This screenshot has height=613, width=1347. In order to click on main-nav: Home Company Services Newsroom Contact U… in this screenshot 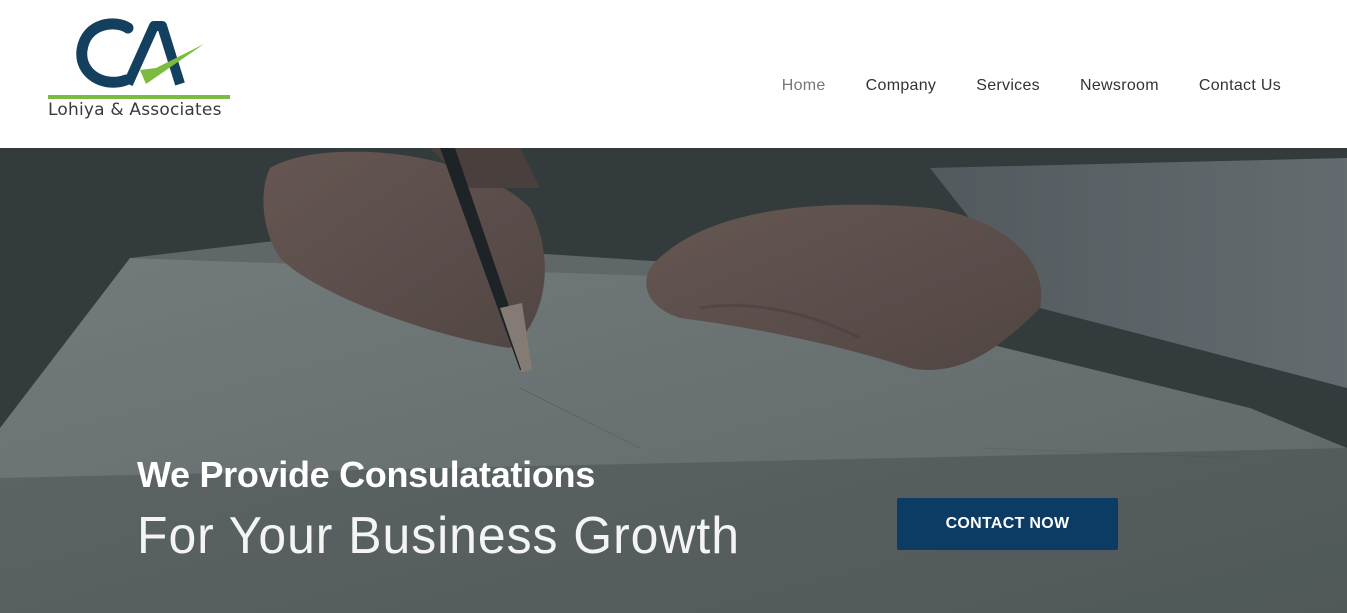, I will do `click(1031, 86)`.